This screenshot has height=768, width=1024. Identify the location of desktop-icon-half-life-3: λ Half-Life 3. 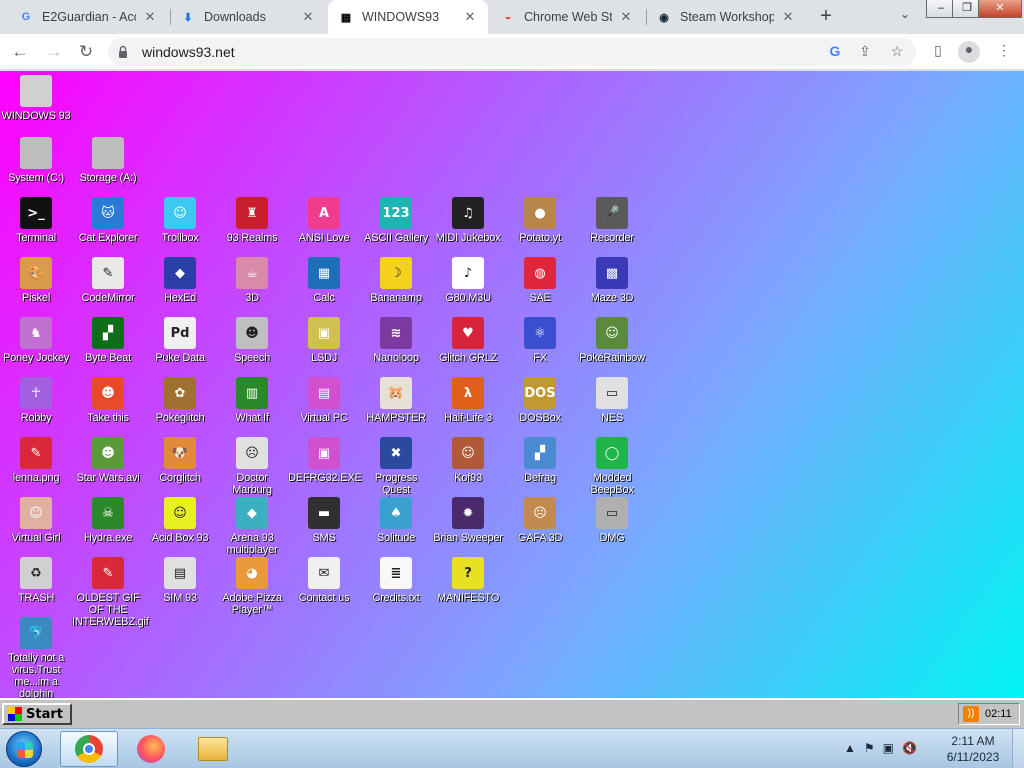
(468, 400).